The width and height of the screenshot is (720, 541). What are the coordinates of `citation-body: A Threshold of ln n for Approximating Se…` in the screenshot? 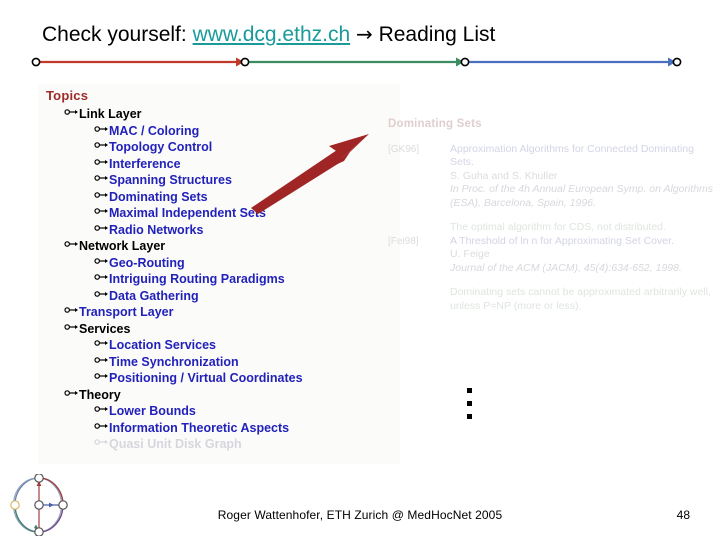 It's located at (584, 255).